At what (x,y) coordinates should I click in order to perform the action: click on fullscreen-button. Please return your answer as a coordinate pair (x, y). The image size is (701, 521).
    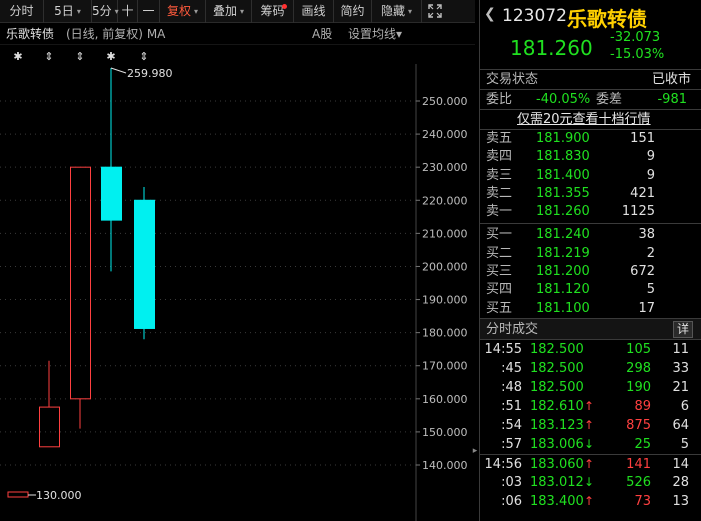
    Looking at the image, I should click on (435, 11).